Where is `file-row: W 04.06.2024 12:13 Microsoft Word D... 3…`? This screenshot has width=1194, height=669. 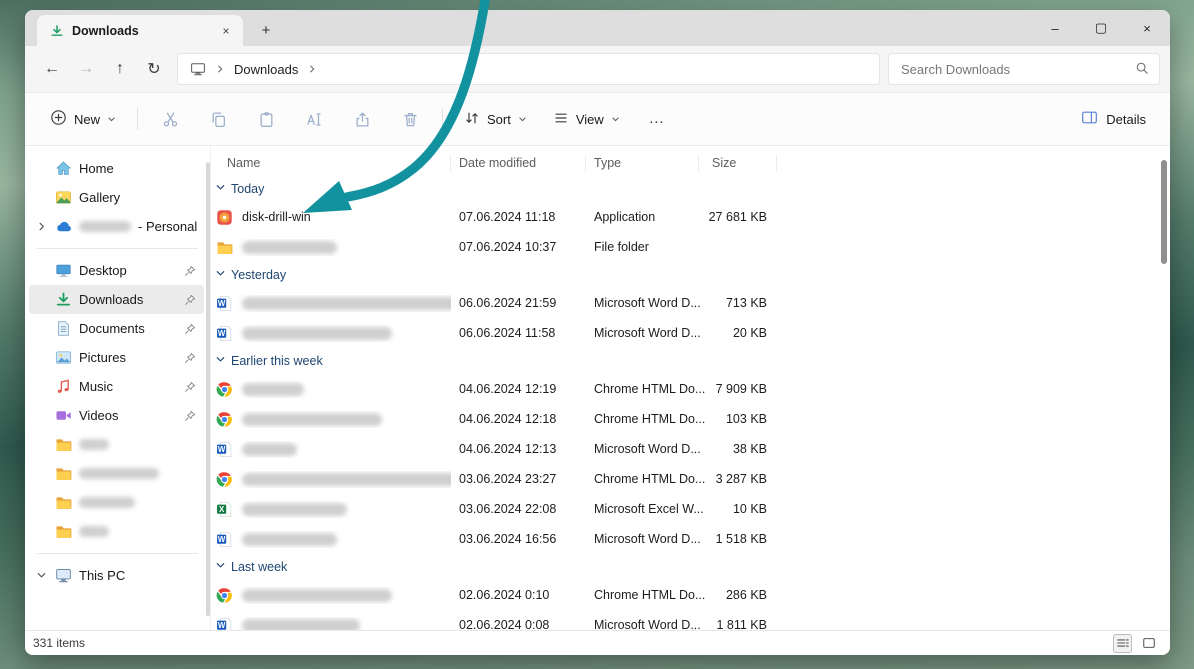 file-row: W 04.06.2024 12:13 Microsoft Word D... 3… is located at coordinates (690, 449).